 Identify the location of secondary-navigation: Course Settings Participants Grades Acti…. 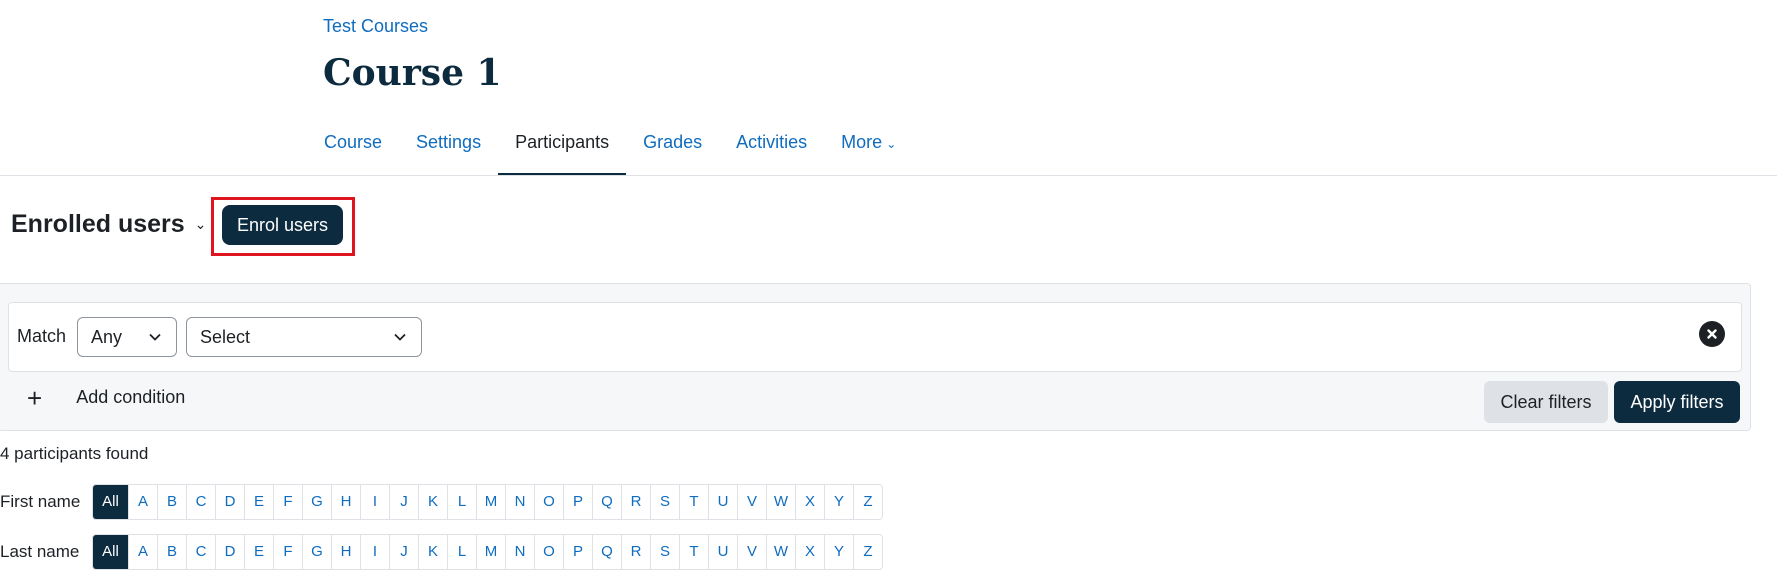
(610, 146).